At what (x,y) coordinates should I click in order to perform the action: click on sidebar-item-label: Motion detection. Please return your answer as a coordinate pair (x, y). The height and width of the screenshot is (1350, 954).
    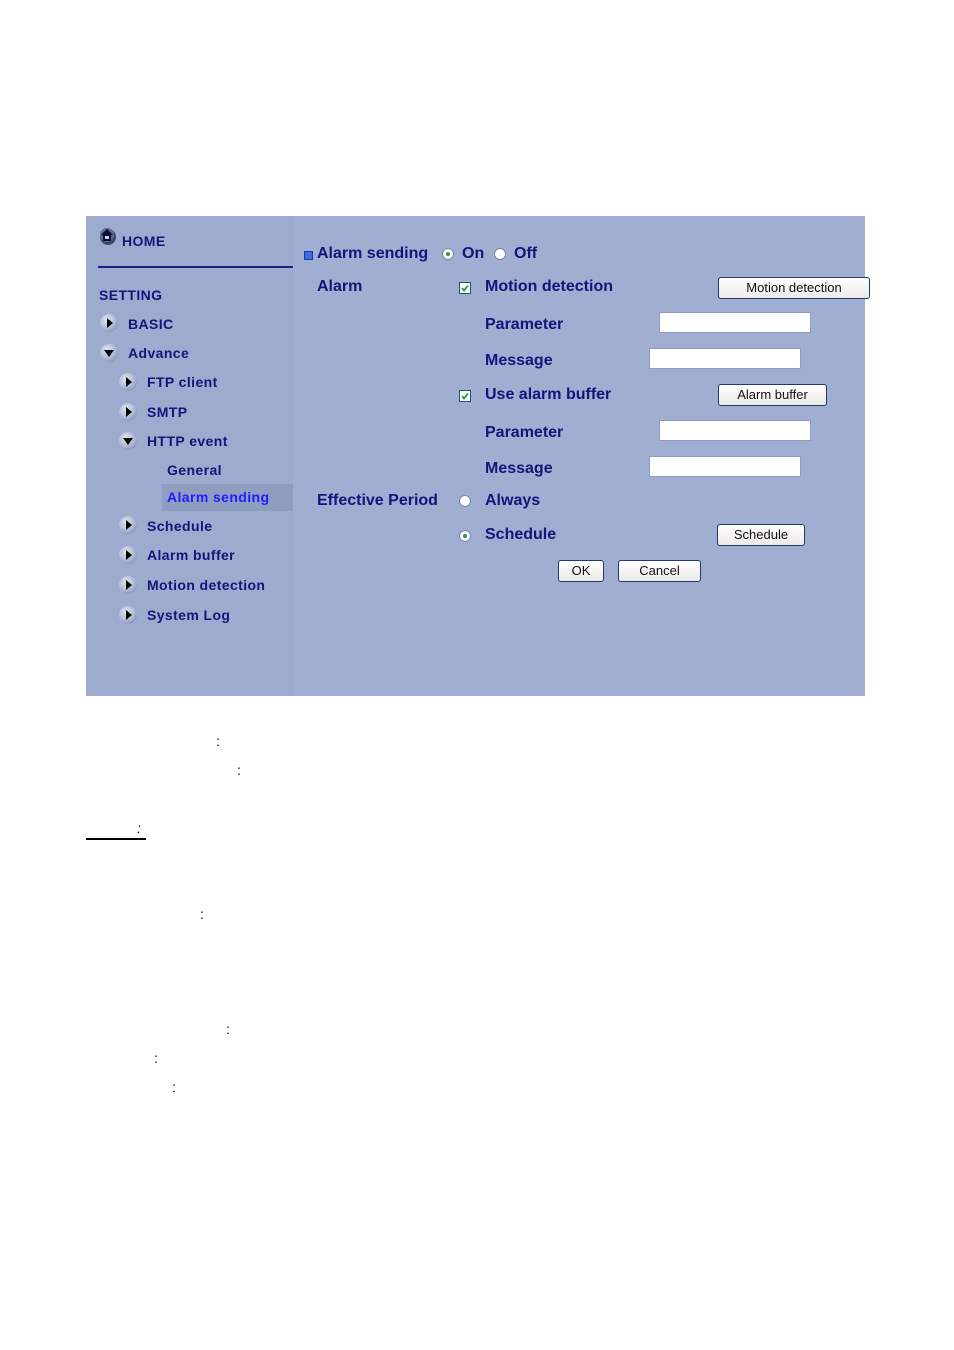
    Looking at the image, I should click on (206, 585).